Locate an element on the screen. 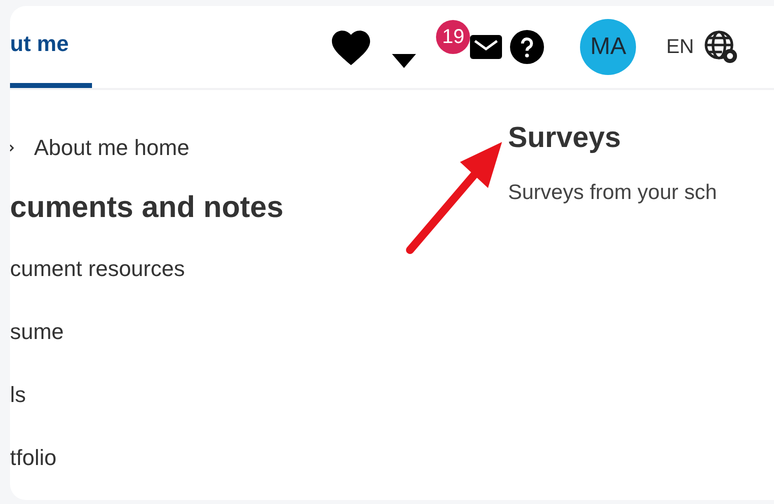  mail-icon is located at coordinates (486, 47).